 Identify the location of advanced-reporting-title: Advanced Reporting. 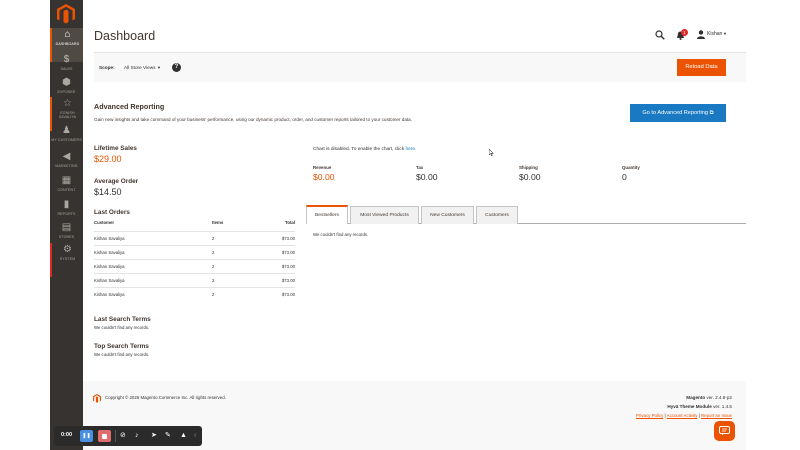
(129, 106).